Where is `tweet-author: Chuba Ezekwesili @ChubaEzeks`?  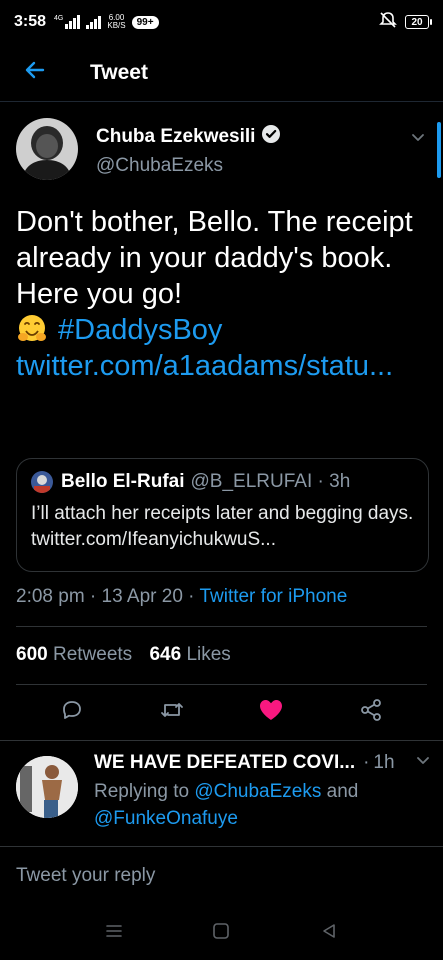
tweet-author: Chuba Ezekwesili @ChubaEzeks is located at coordinates (221, 153).